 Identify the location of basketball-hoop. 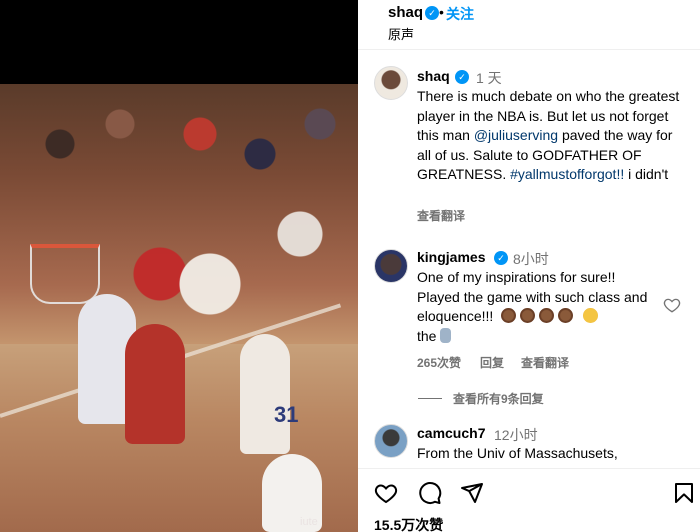
(65, 274).